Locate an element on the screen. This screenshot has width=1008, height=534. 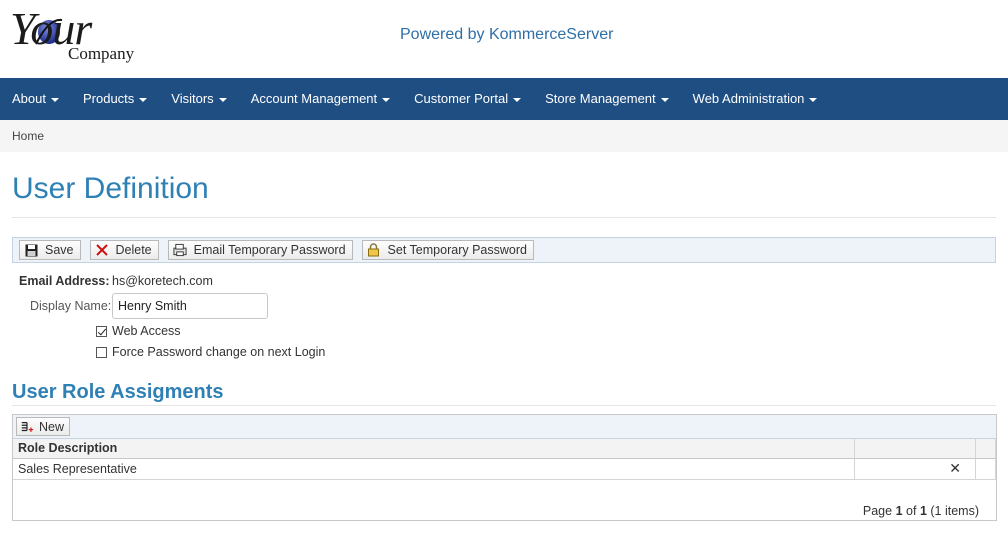
force-password-row: Force Password change on next Login is located at coordinates (210, 352).